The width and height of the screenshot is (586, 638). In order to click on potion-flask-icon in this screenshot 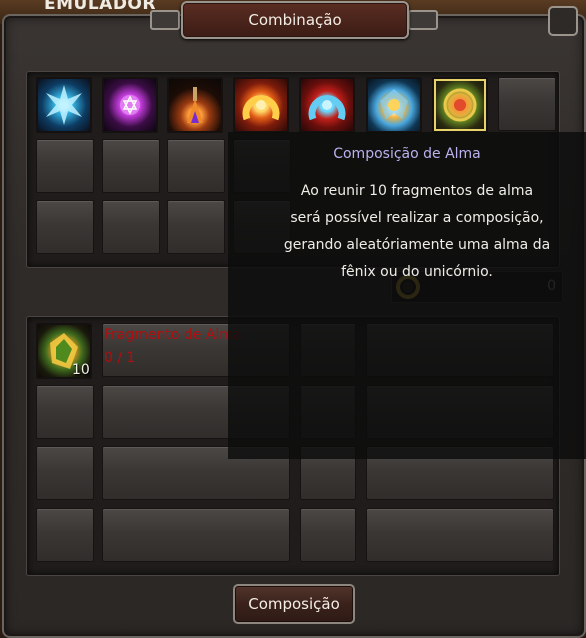, I will do `click(195, 105)`.